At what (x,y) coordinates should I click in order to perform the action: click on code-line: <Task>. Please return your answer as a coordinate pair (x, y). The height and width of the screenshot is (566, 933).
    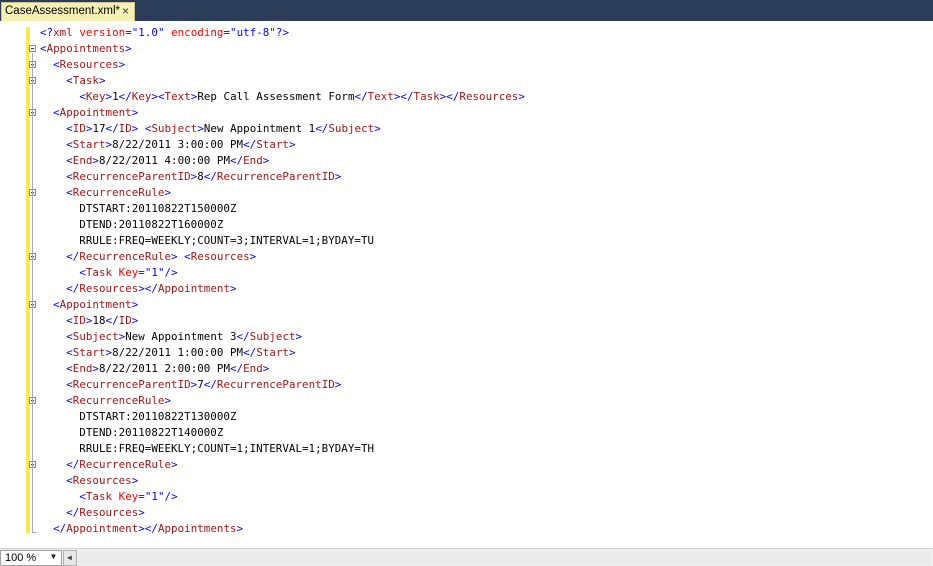
    Looking at the image, I should click on (73, 81).